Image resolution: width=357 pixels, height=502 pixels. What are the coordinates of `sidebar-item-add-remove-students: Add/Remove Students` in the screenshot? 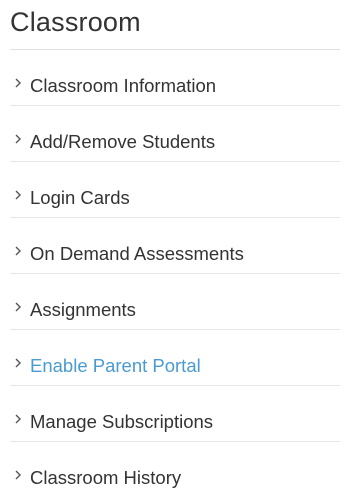 It's located at (175, 134).